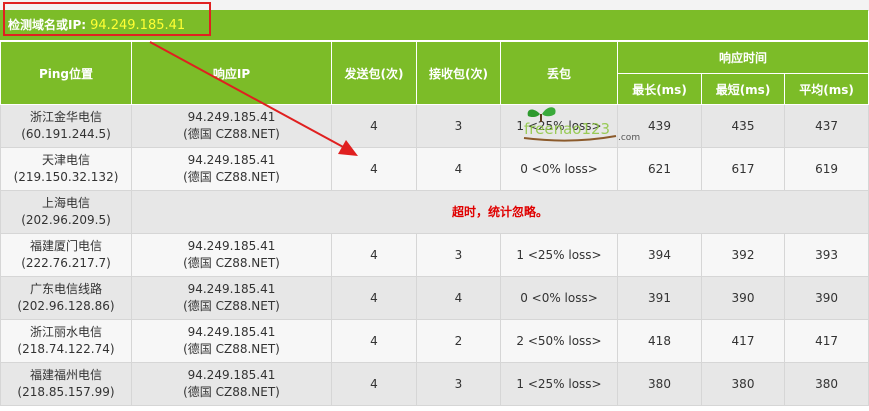 This screenshot has width=869, height=411. I want to click on cell-received: 2, so click(458, 341).